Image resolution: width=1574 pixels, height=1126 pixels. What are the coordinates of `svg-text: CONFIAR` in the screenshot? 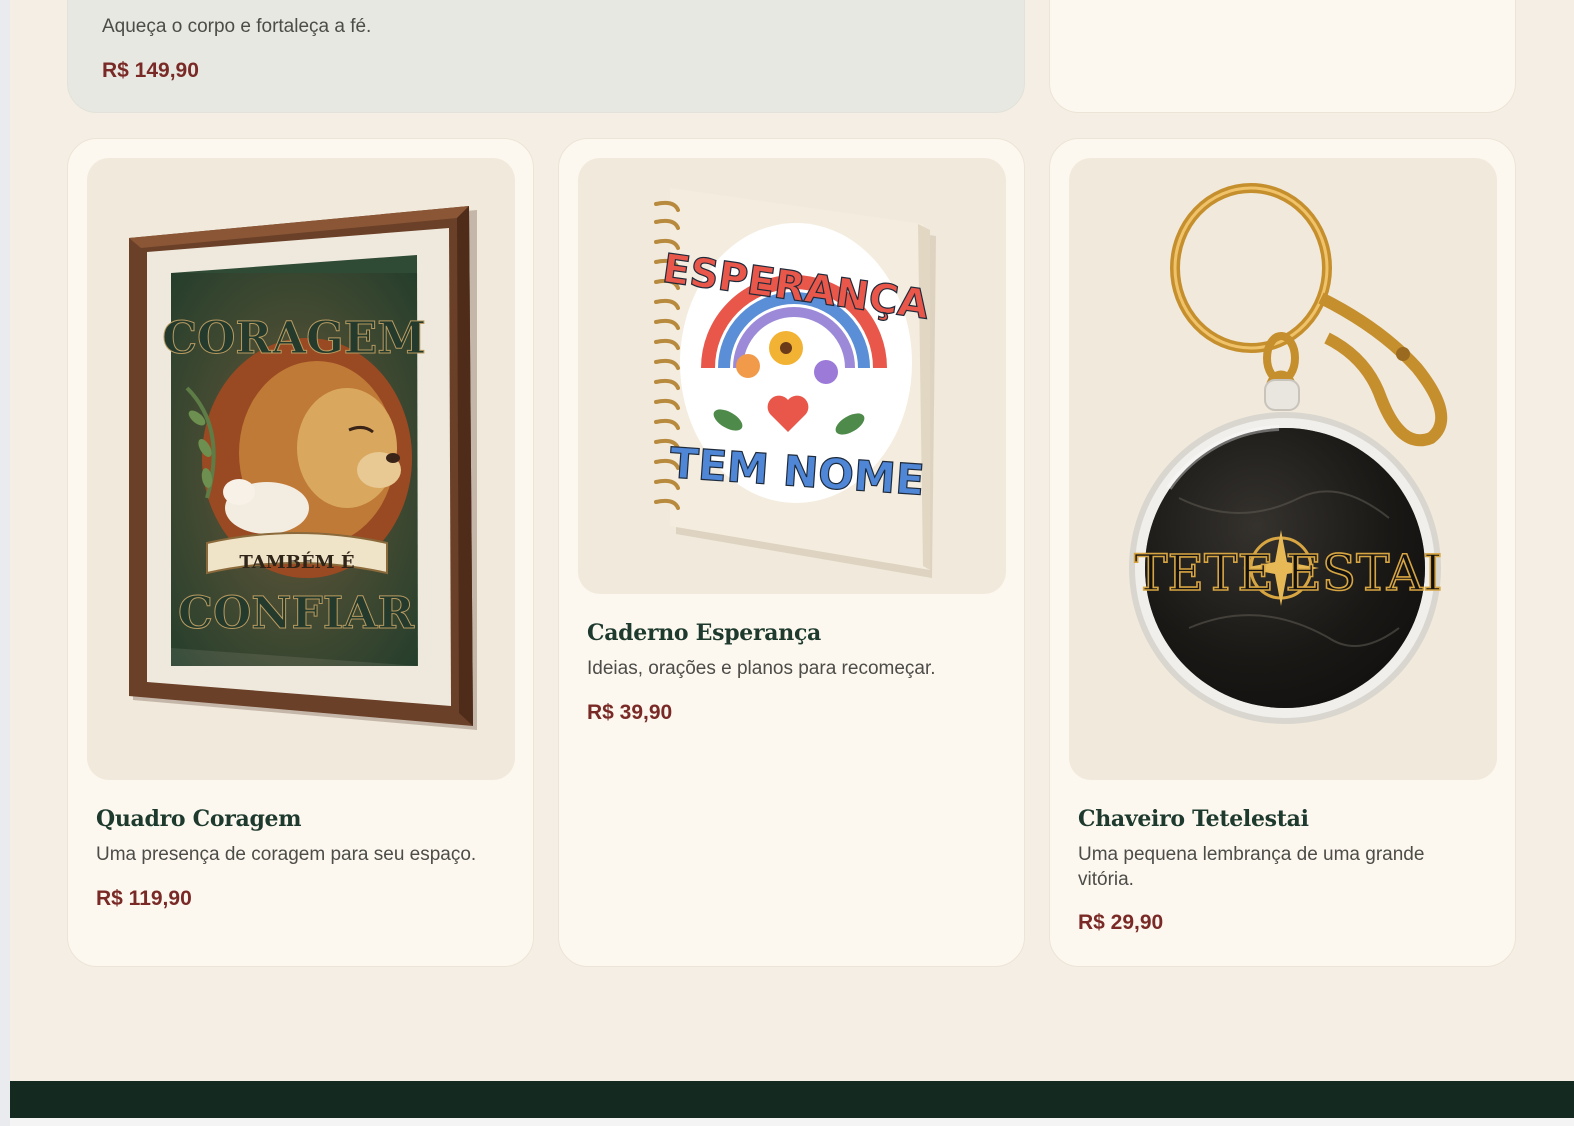 It's located at (296, 613).